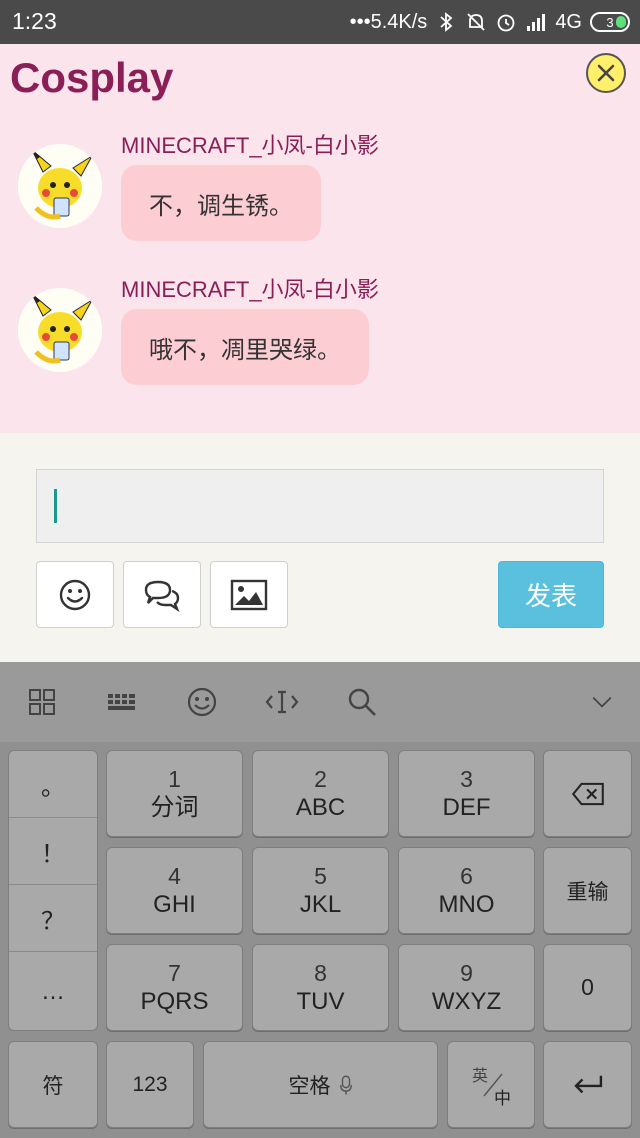 This screenshot has width=640, height=1138. I want to click on key-label: 分词, so click(174, 807).